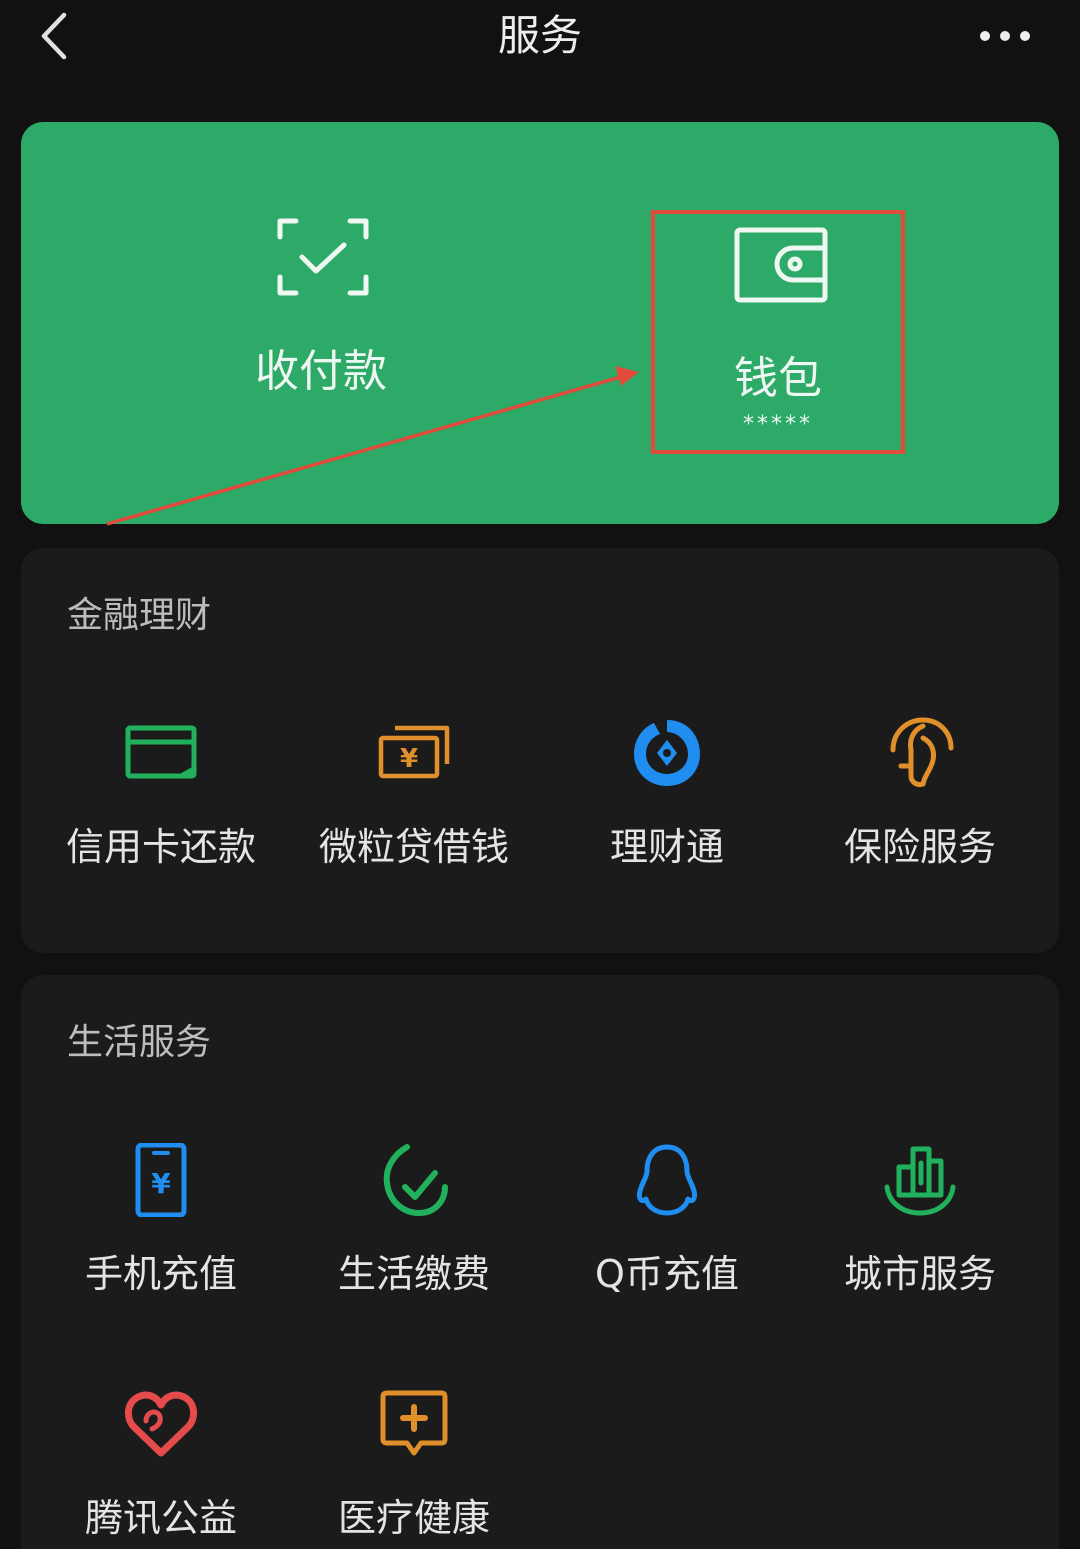 The image size is (1080, 1549). I want to click on wallet-label: 钱包, so click(778, 378).